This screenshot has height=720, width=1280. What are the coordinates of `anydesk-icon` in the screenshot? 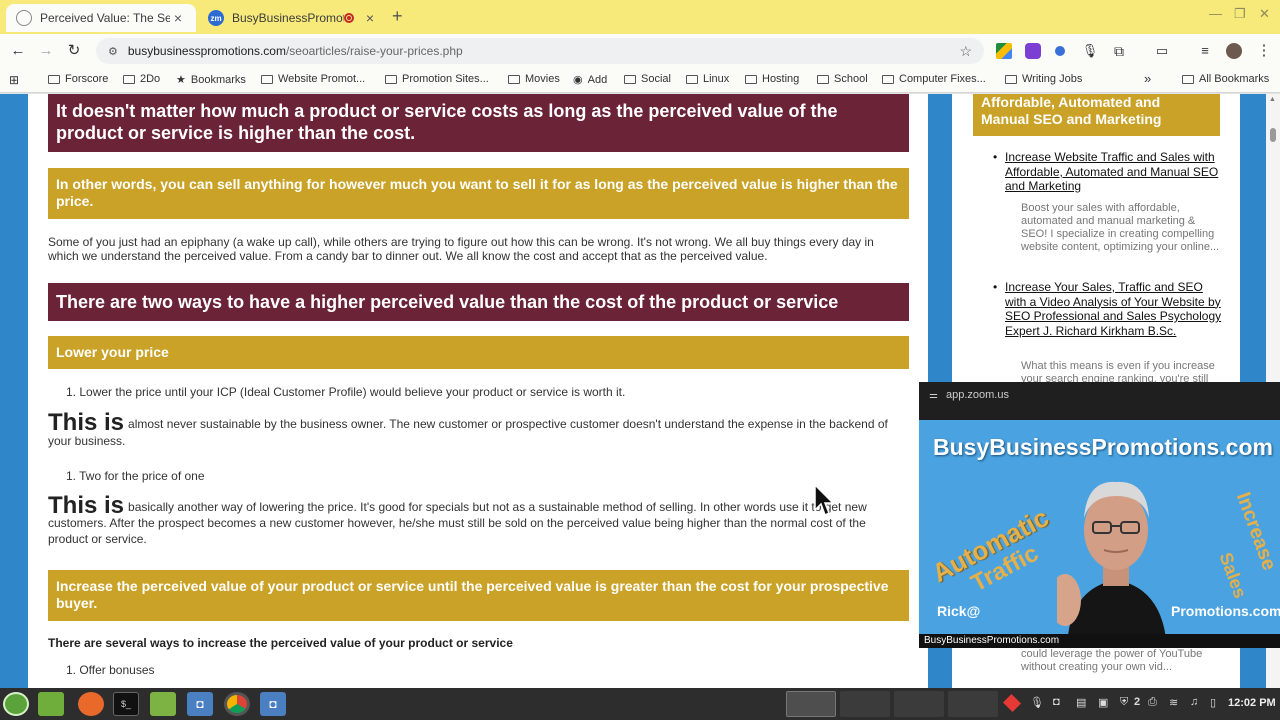 It's located at (1012, 703).